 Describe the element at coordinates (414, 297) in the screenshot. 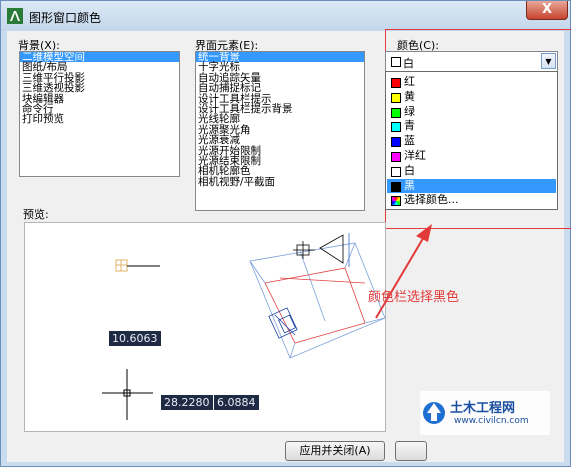

I see `annotation-text: 颜色栏选择黑色` at that location.